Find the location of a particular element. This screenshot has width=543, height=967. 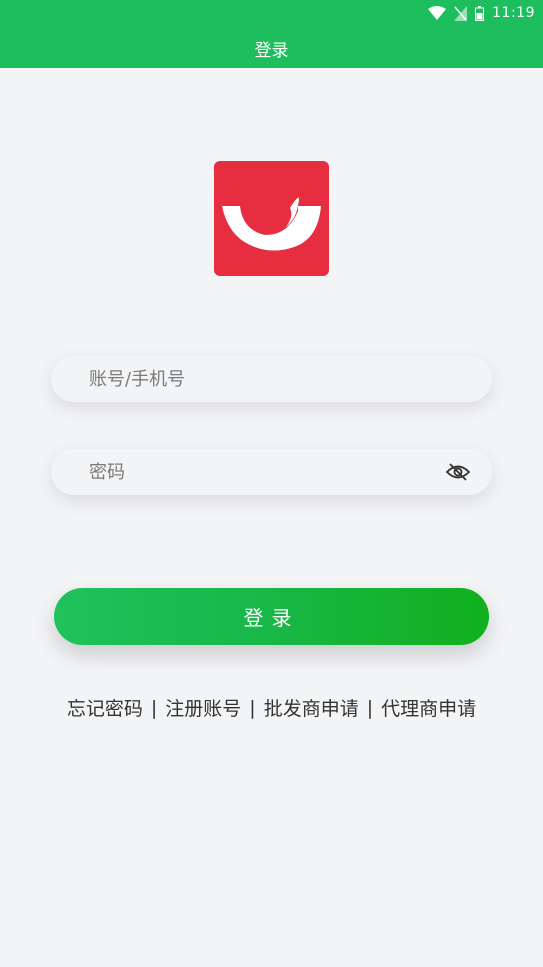

auth-links: 忘记密码 | 注册账号 | 批发商申请 | 代理商申请 is located at coordinates (271, 707).